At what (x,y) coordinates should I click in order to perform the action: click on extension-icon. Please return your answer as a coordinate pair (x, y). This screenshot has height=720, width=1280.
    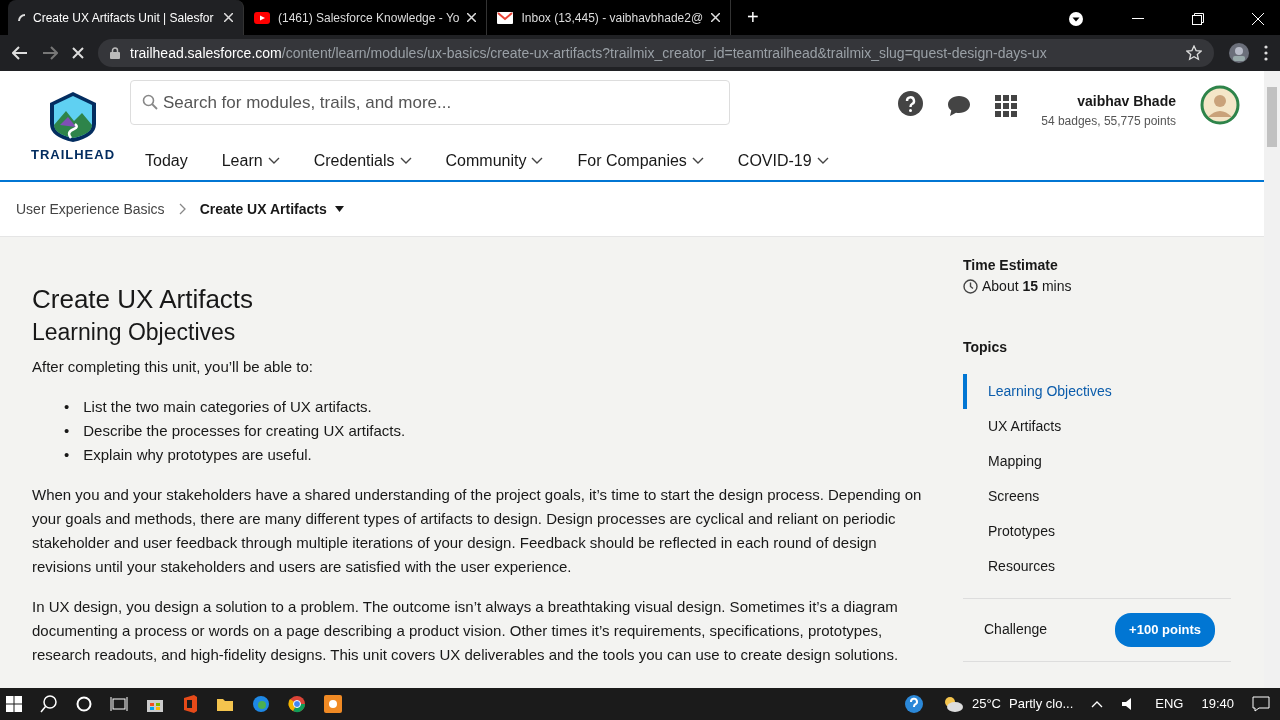
    Looking at the image, I should click on (1239, 53).